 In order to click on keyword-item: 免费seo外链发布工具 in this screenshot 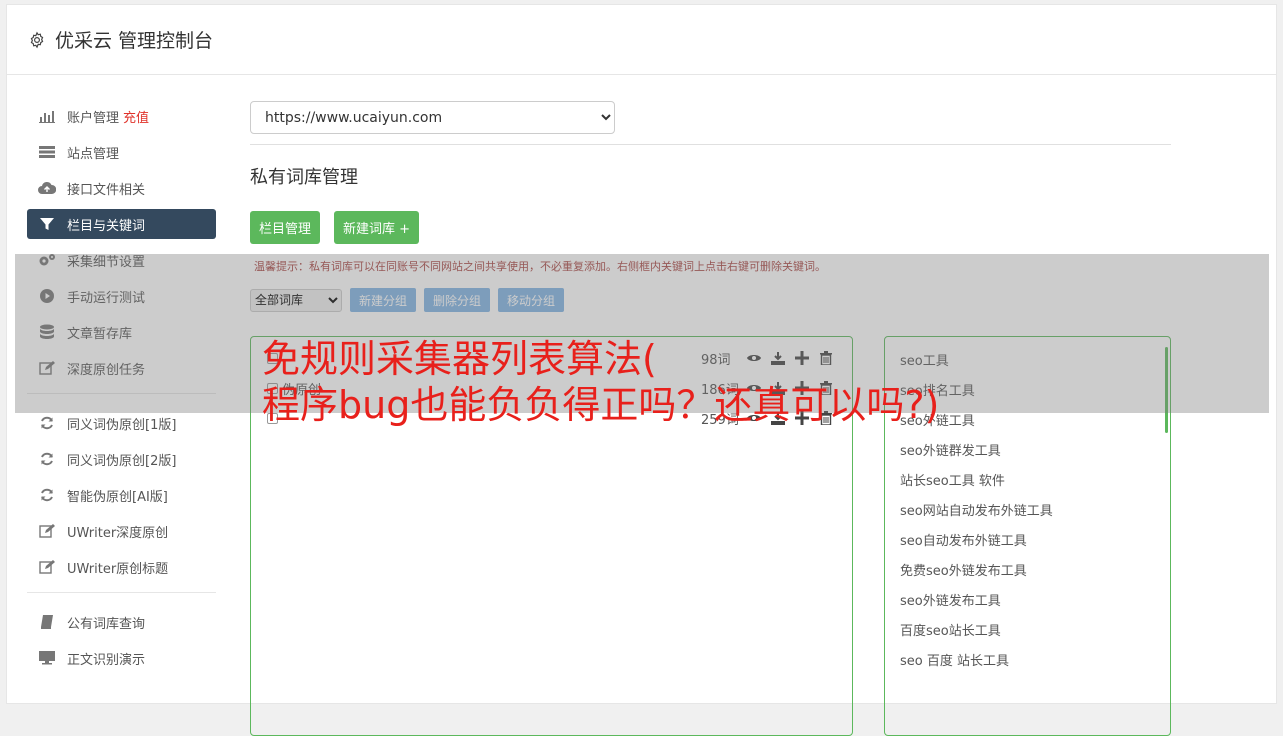, I will do `click(1027, 572)`.